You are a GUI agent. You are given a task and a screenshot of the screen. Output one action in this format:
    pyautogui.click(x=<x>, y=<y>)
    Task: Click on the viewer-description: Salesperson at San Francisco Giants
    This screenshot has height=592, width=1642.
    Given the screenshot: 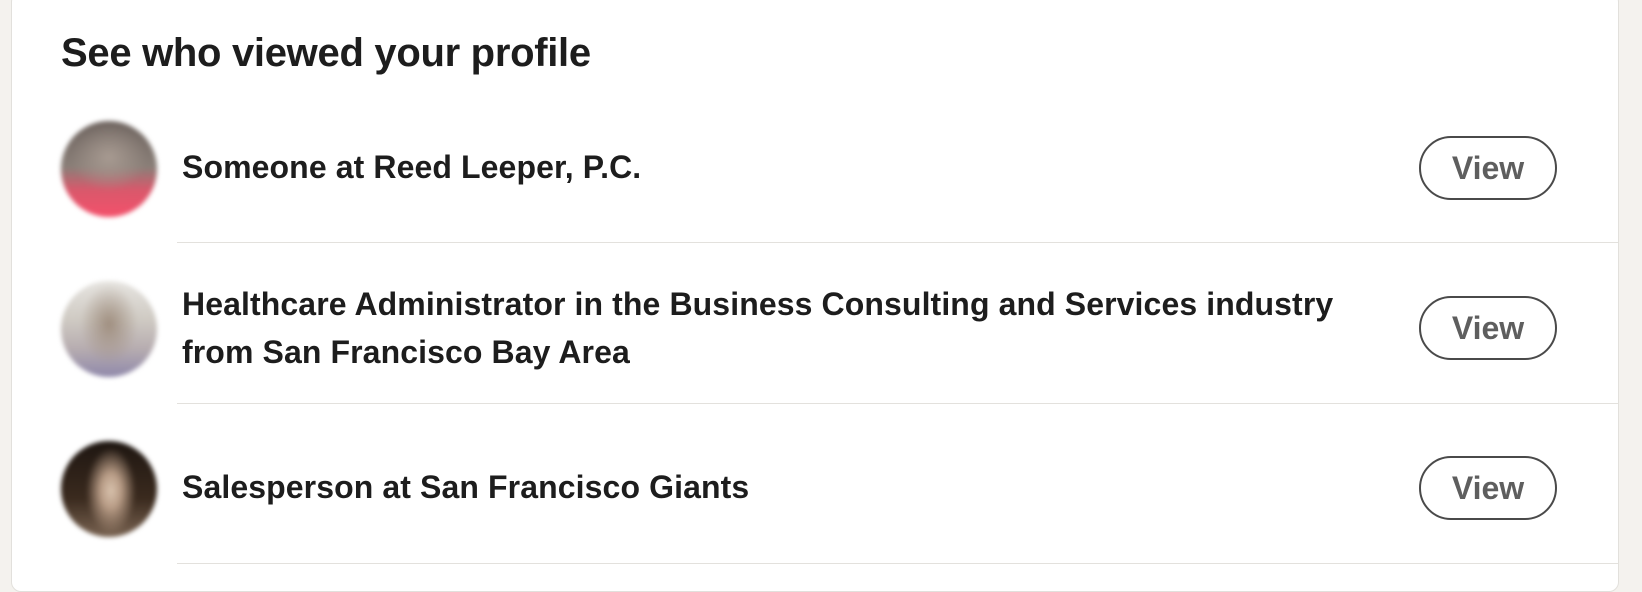 What is the action you would take?
    pyautogui.click(x=797, y=487)
    